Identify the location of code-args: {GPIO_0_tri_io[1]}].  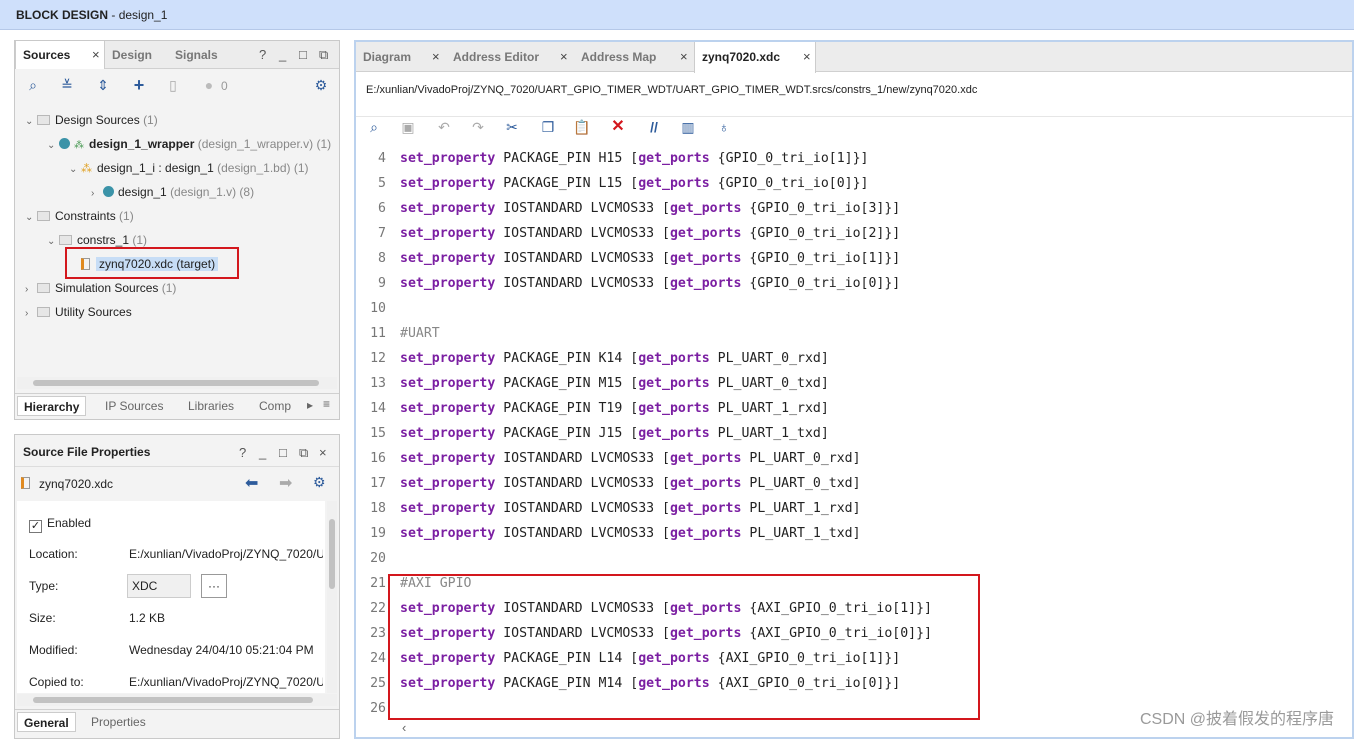
(821, 258).